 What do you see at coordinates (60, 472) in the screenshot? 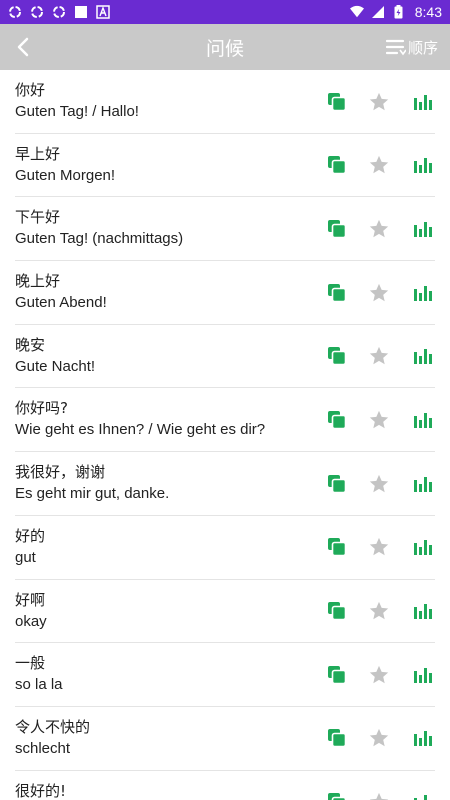
I see `phrase-chinese: 我很好，谢谢` at bounding box center [60, 472].